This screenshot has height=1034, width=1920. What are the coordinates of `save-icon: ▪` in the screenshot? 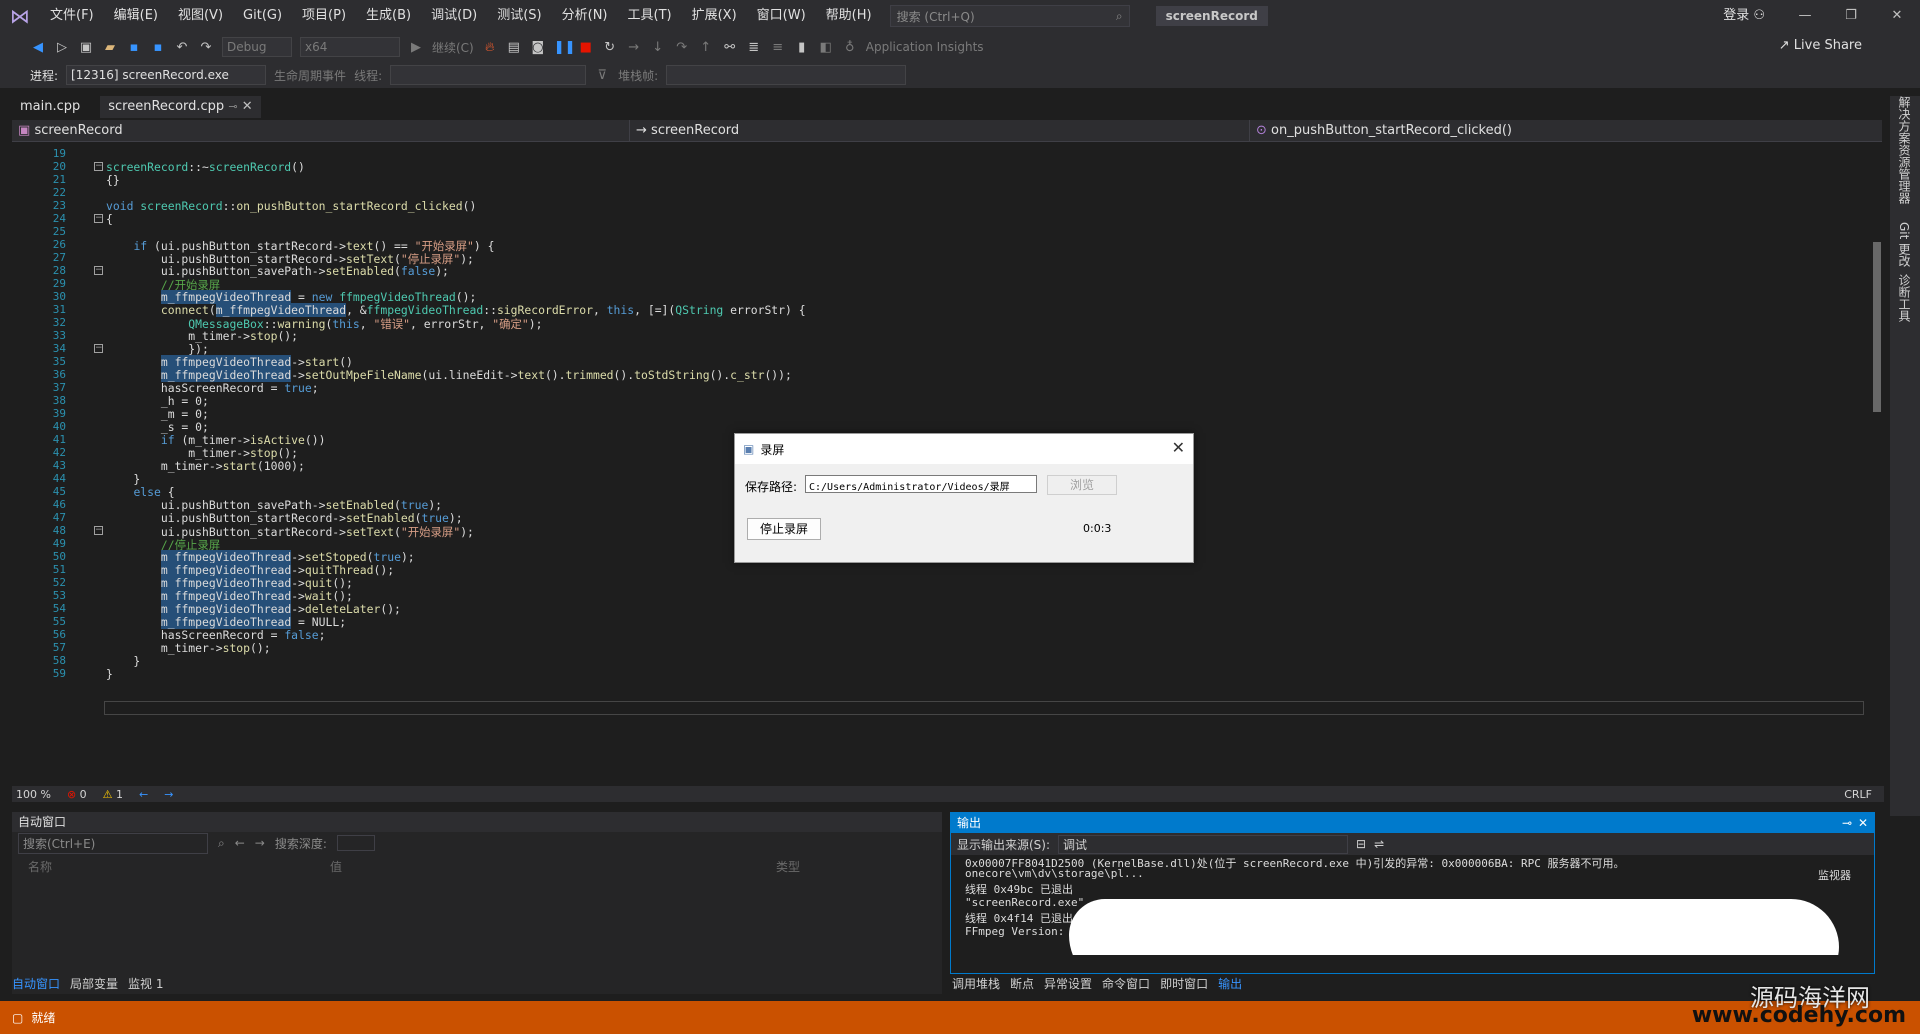 It's located at (134, 47).